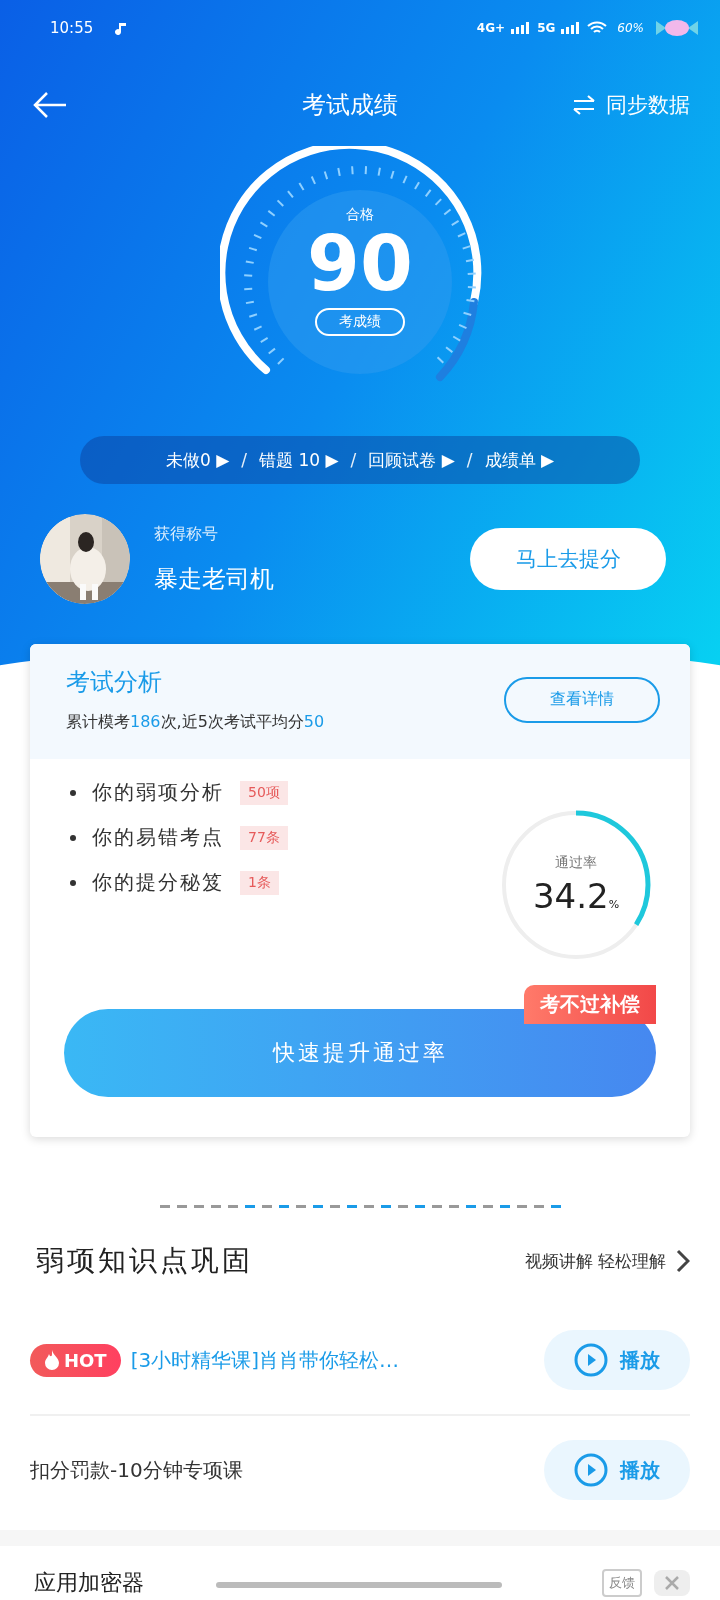 The width and height of the screenshot is (720, 1600). I want to click on close-button, so click(672, 1583).